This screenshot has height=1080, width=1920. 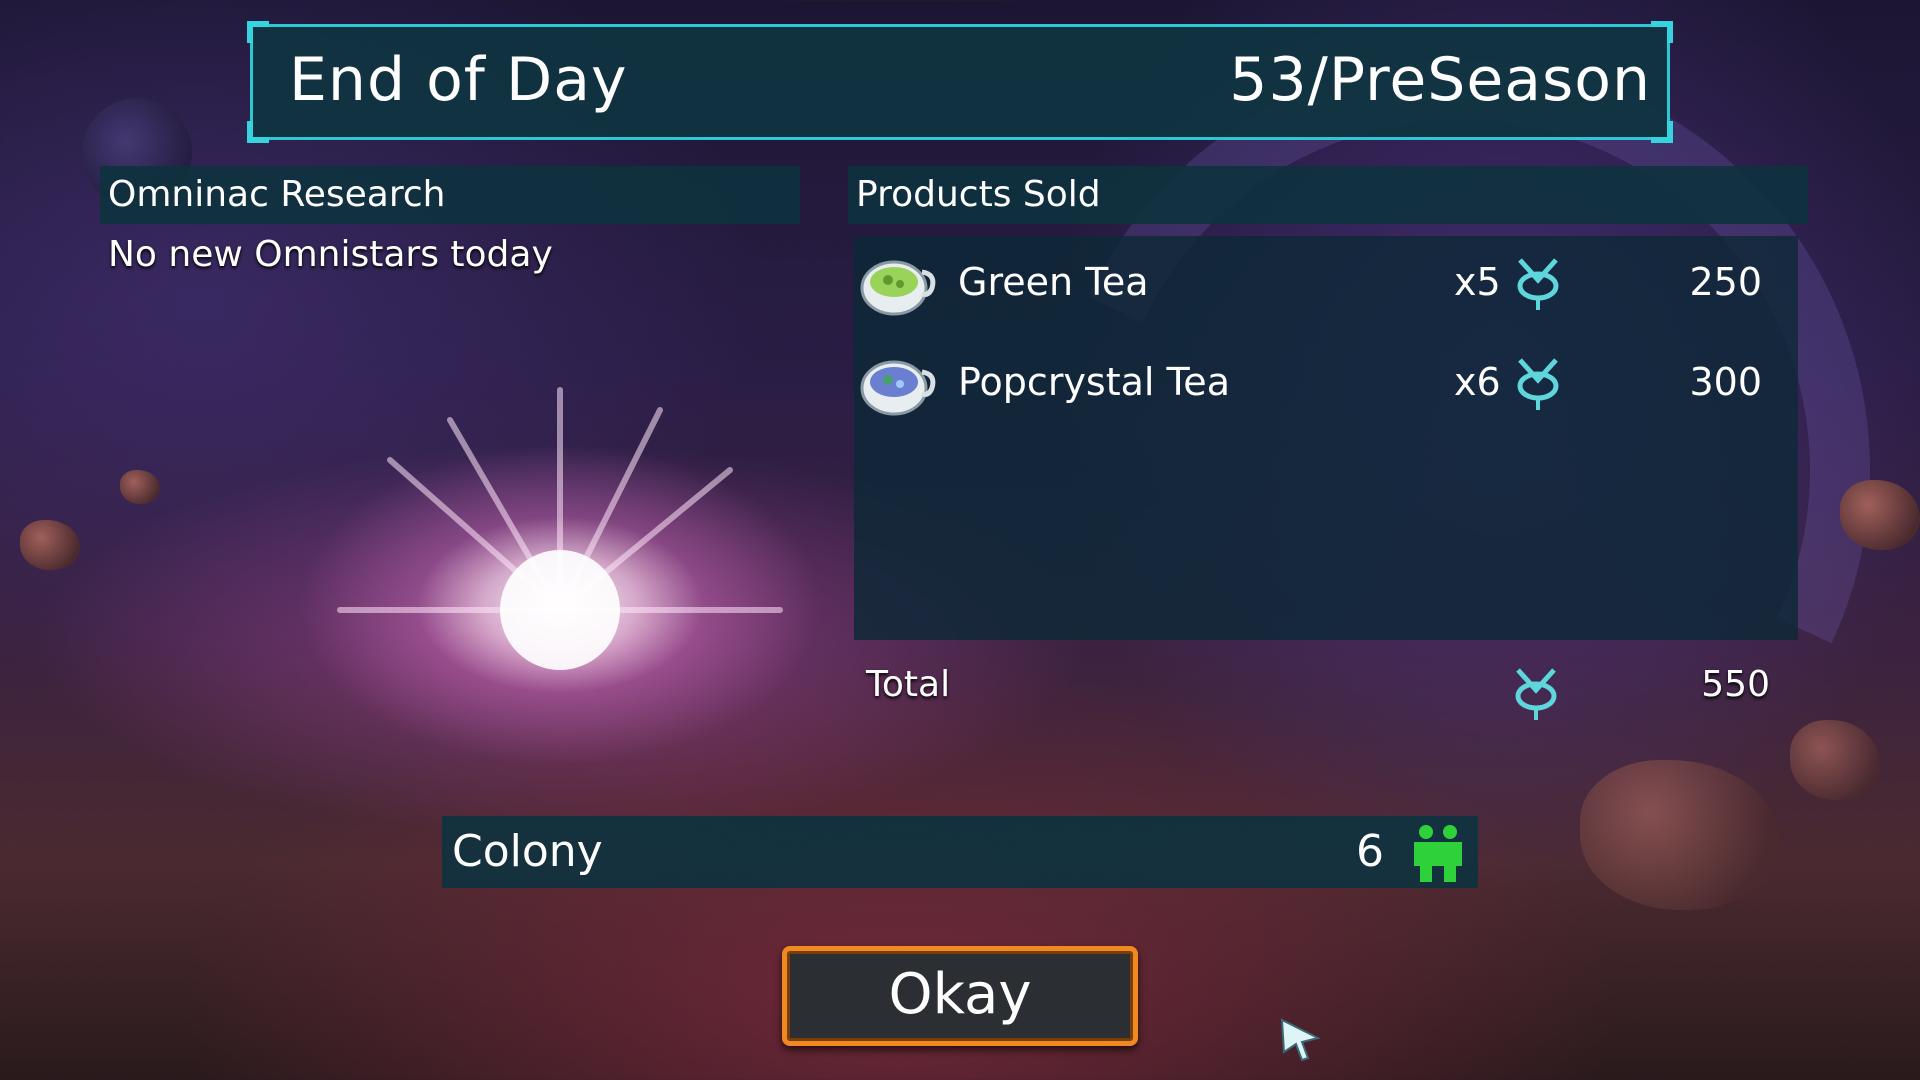 What do you see at coordinates (960, 82) in the screenshot?
I see `title-bar: End of Day 53/PreSeason` at bounding box center [960, 82].